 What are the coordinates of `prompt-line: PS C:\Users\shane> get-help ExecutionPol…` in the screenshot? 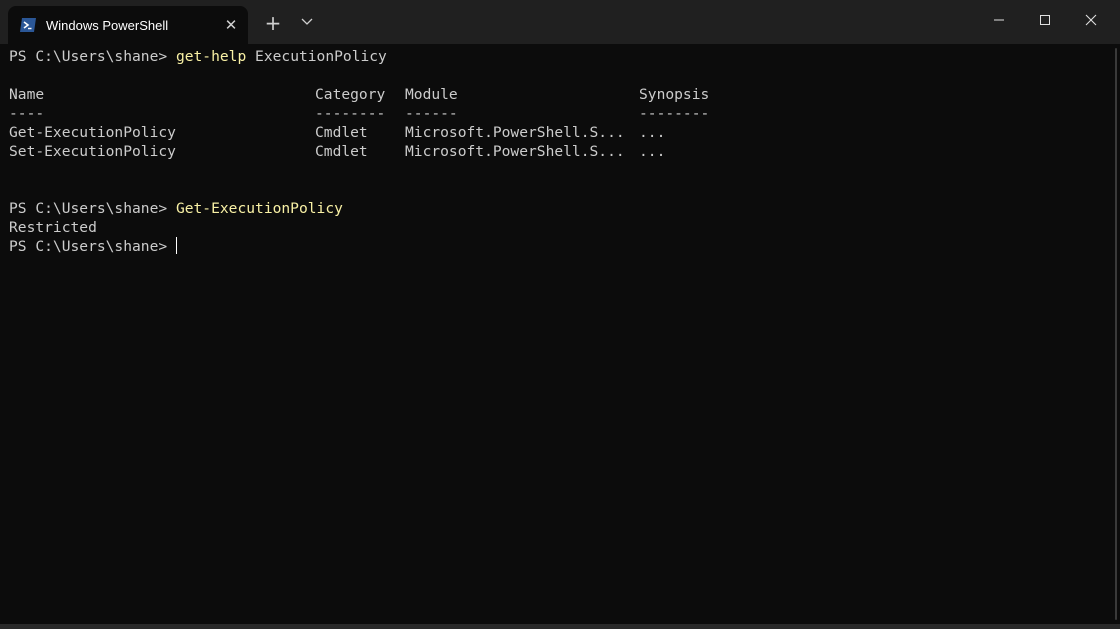 It's located at (198, 56).